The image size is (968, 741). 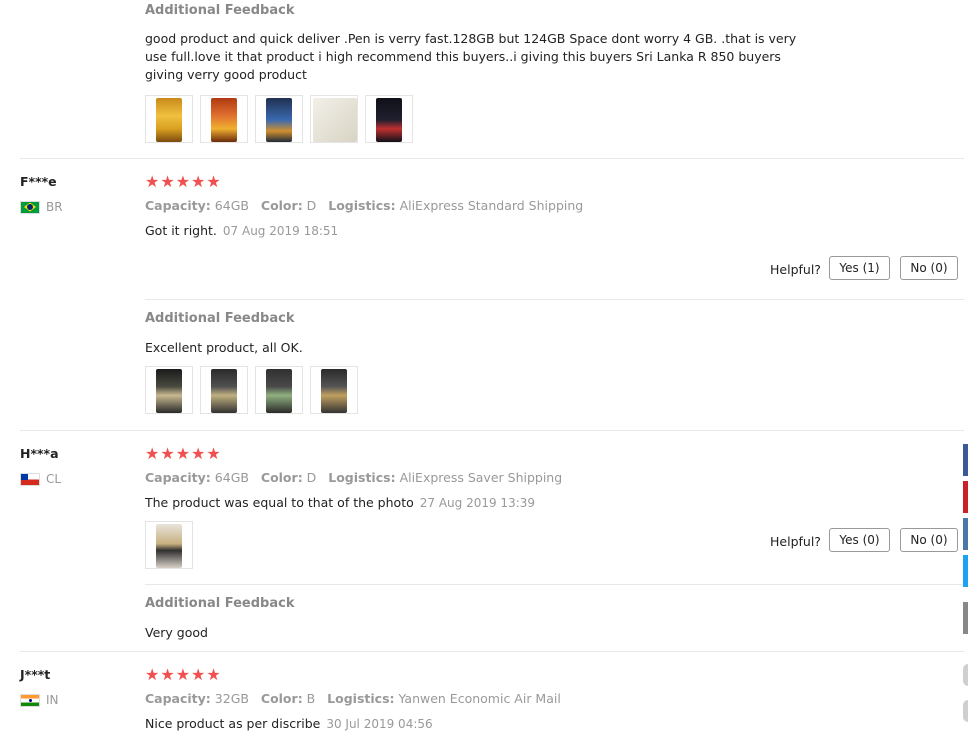 I want to click on logistics-value: Yanwen Economic Air Mail, so click(x=479, y=698).